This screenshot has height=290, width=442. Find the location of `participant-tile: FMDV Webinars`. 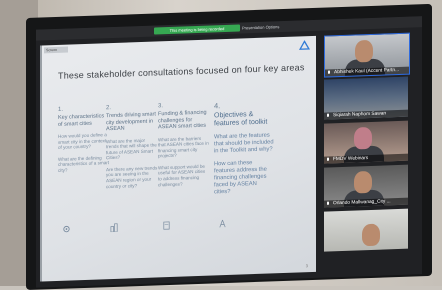

participant-tile: FMDV Webinars is located at coordinates (366, 142).